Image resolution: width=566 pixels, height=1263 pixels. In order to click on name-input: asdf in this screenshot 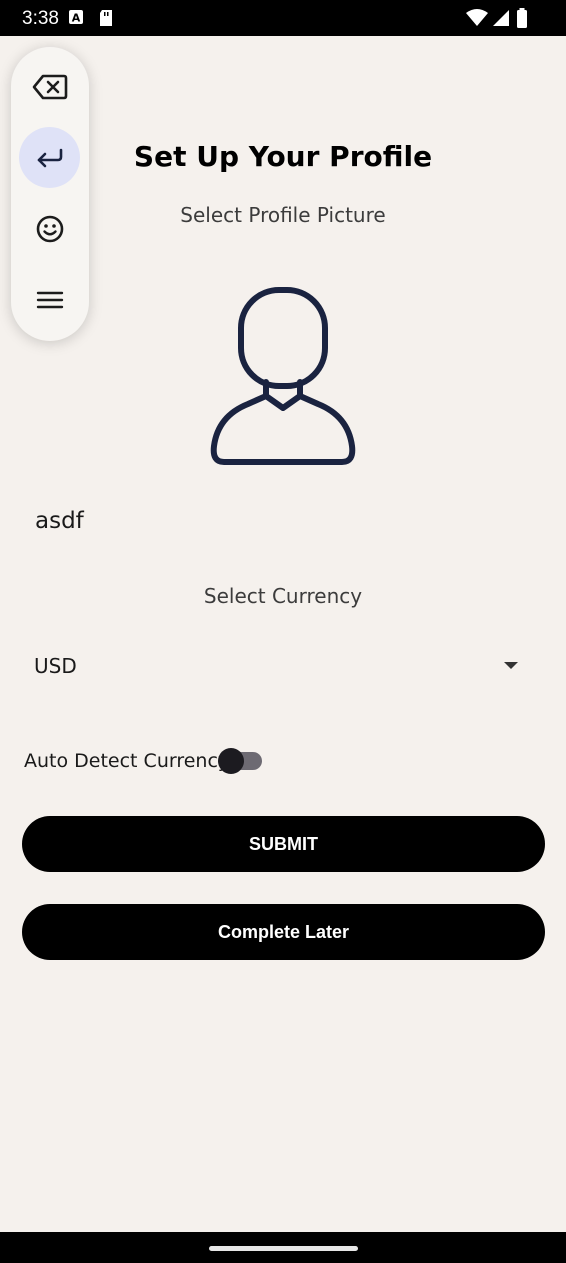, I will do `click(59, 521)`.